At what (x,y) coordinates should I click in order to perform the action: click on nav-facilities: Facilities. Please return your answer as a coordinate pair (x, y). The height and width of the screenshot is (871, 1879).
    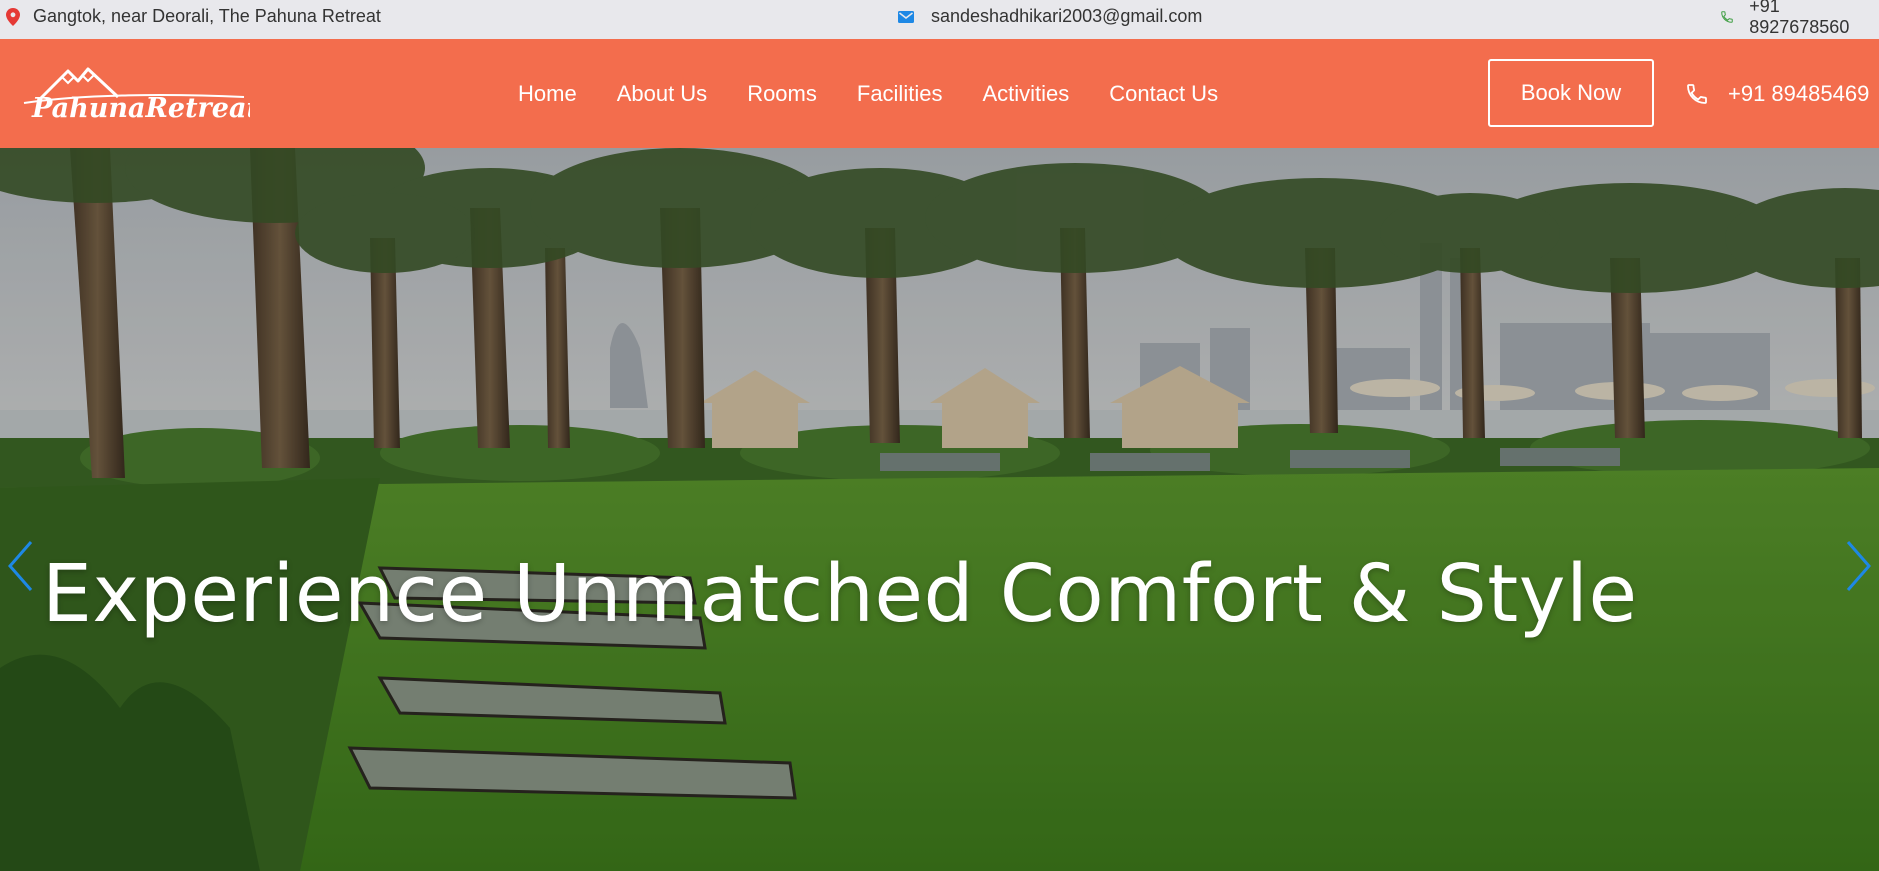
    Looking at the image, I should click on (900, 94).